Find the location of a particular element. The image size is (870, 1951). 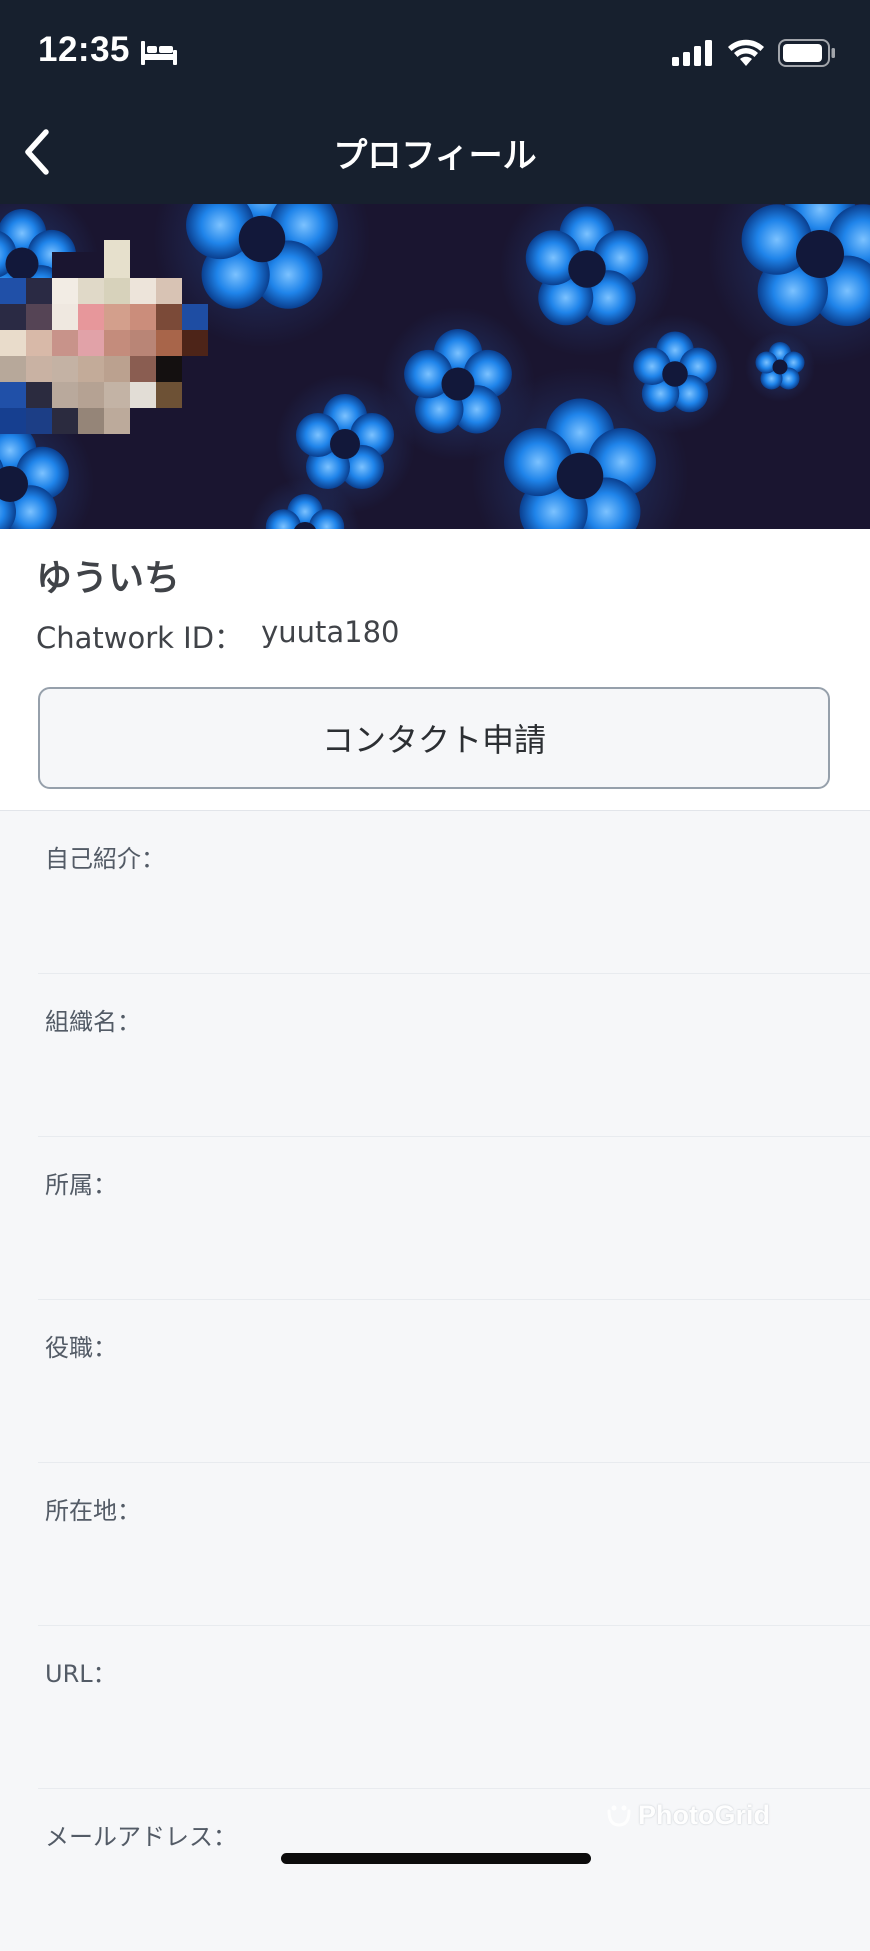

profile-name: ゆういち is located at coordinates (108, 578).